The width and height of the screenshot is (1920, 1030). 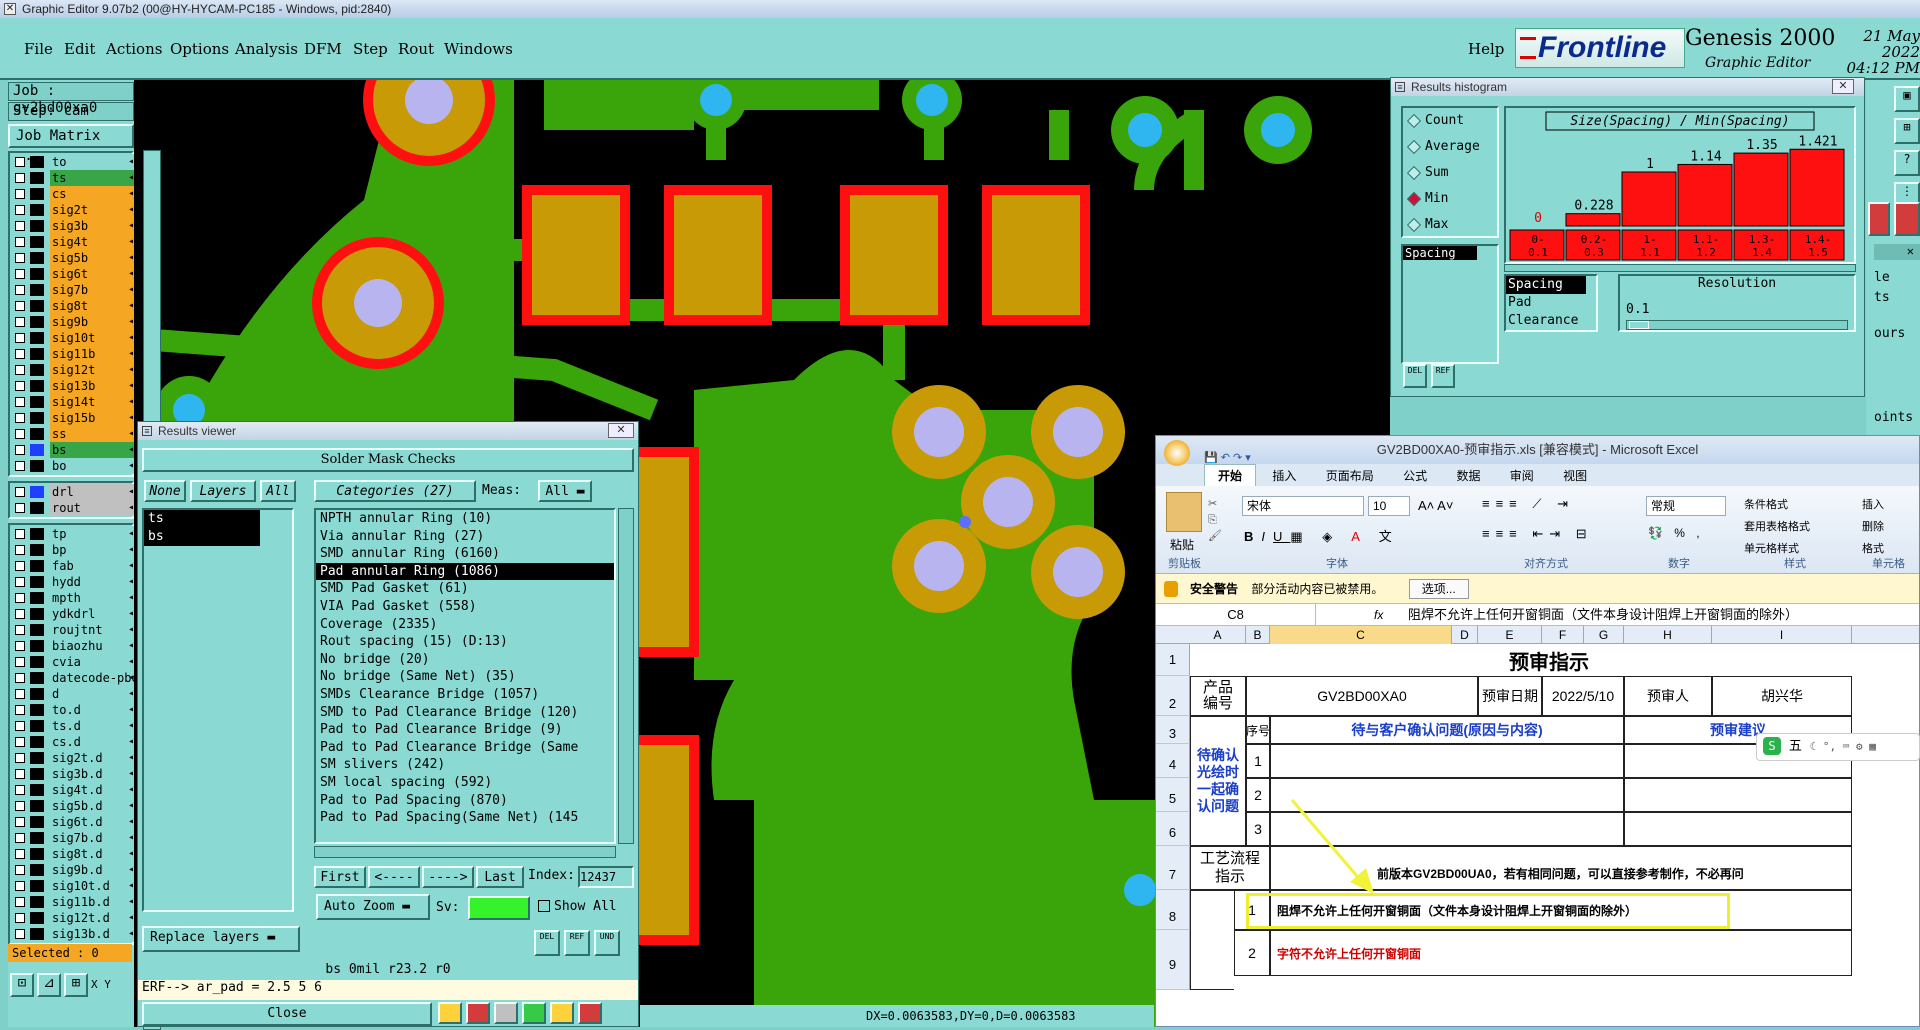 What do you see at coordinates (93, 854) in the screenshot?
I see `layer-name: sig8t.d ◂` at bounding box center [93, 854].